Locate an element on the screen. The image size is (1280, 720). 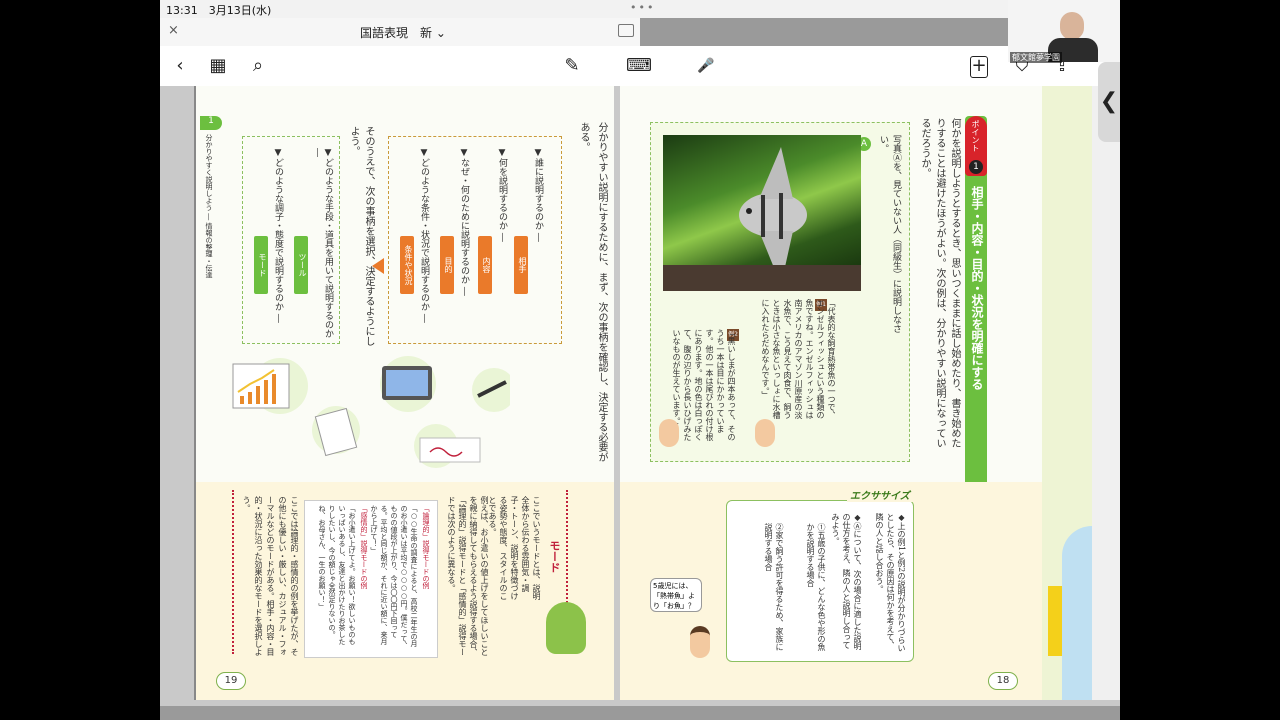
exercise-2b: ②家で飼う許可を得るため、家族に説明する場合 is located at coordinates (774, 587).